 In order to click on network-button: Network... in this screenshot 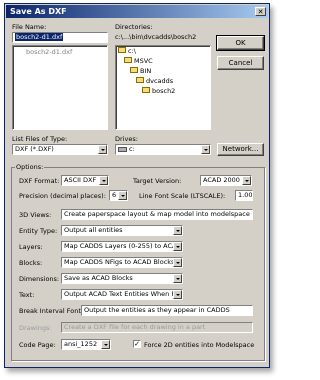, I will do `click(240, 149)`.